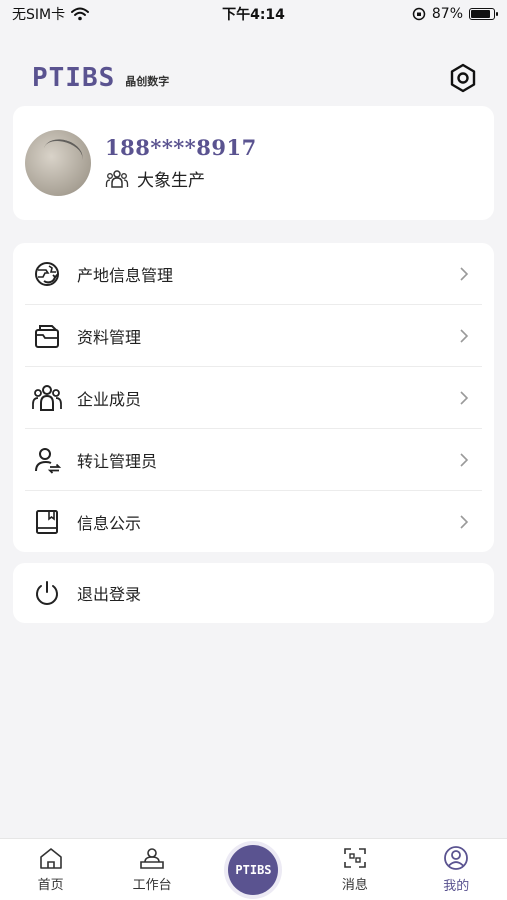 This screenshot has height=900, width=507. I want to click on scan-icon, so click(355, 858).